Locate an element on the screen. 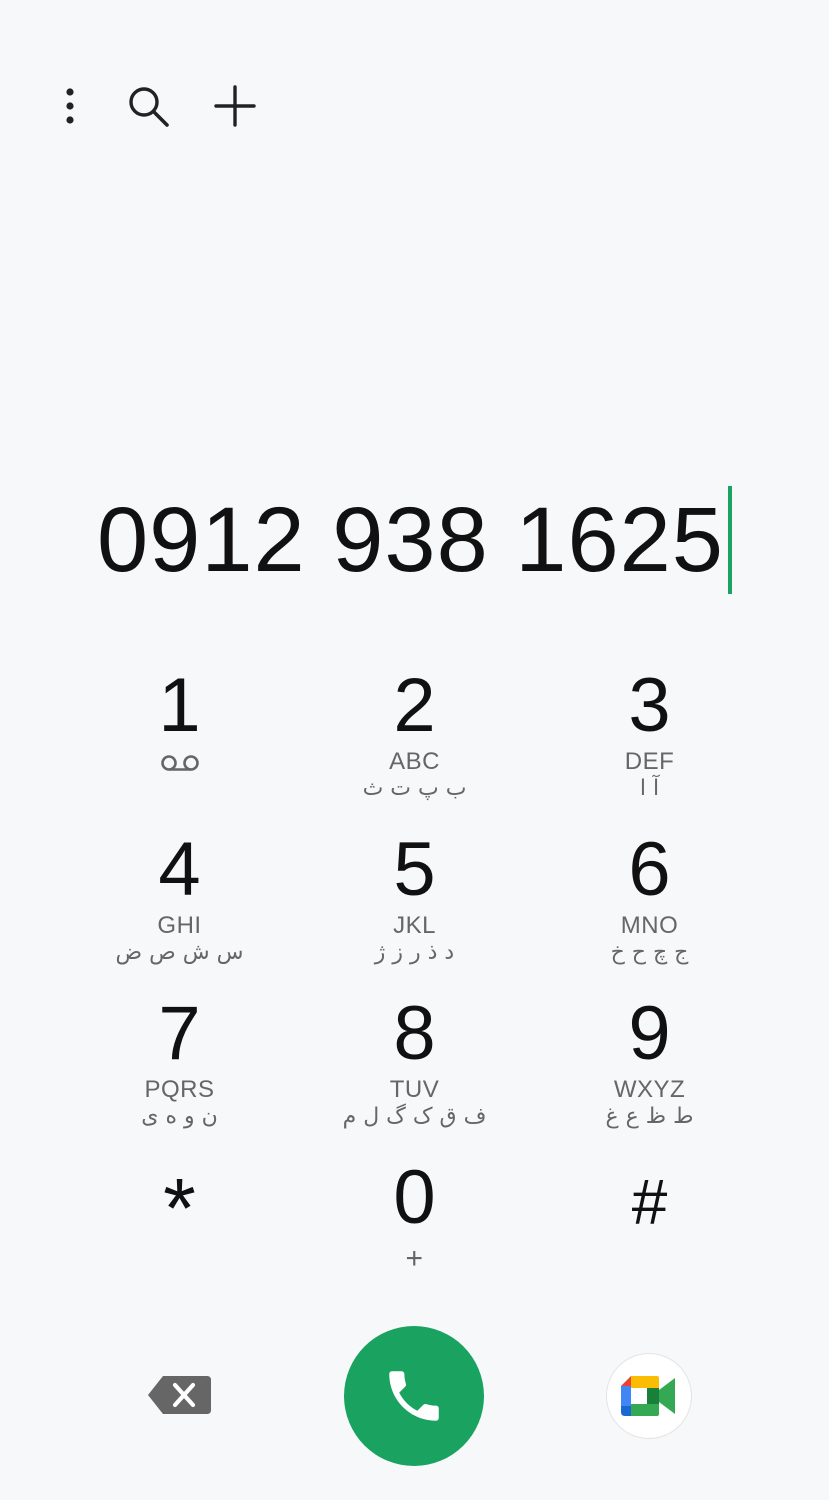 The image size is (829, 1500). key-1: 1 is located at coordinates (179, 740).